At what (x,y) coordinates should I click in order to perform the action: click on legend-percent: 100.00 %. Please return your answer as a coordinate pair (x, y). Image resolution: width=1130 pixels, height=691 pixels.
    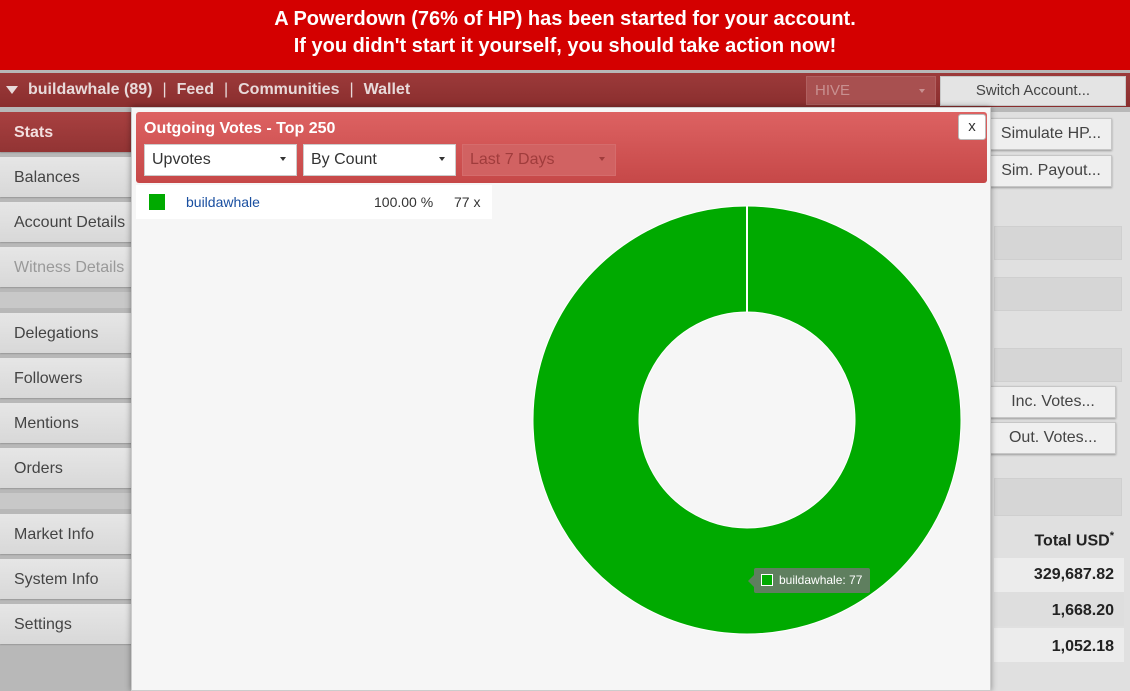
    Looking at the image, I should click on (404, 202).